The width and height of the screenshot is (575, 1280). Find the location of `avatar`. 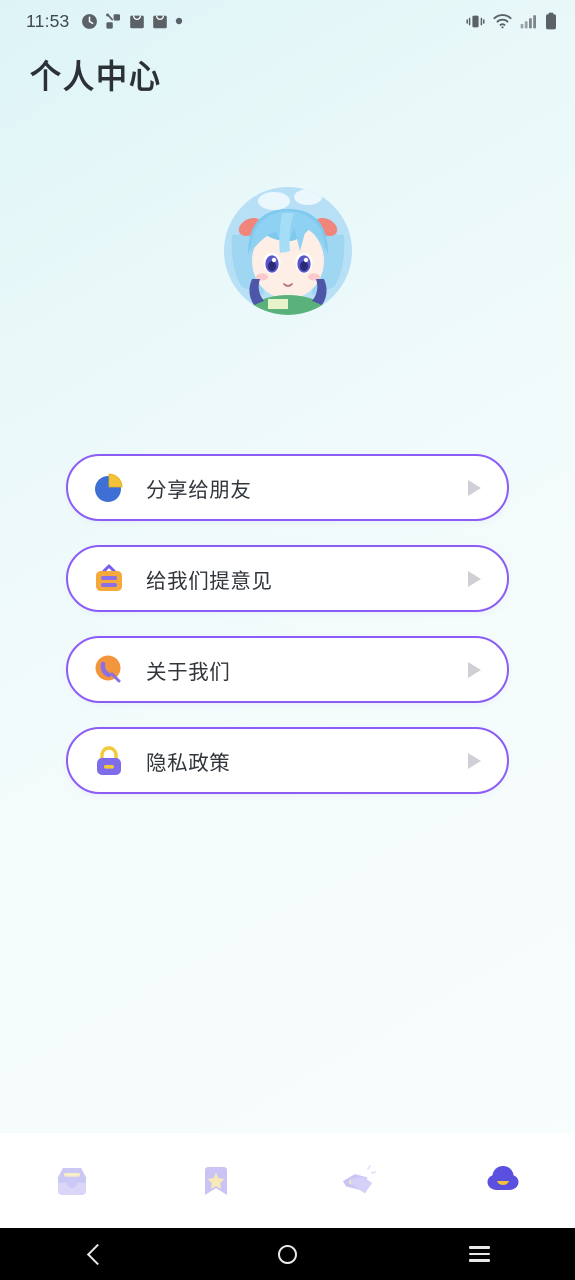

avatar is located at coordinates (287, 251).